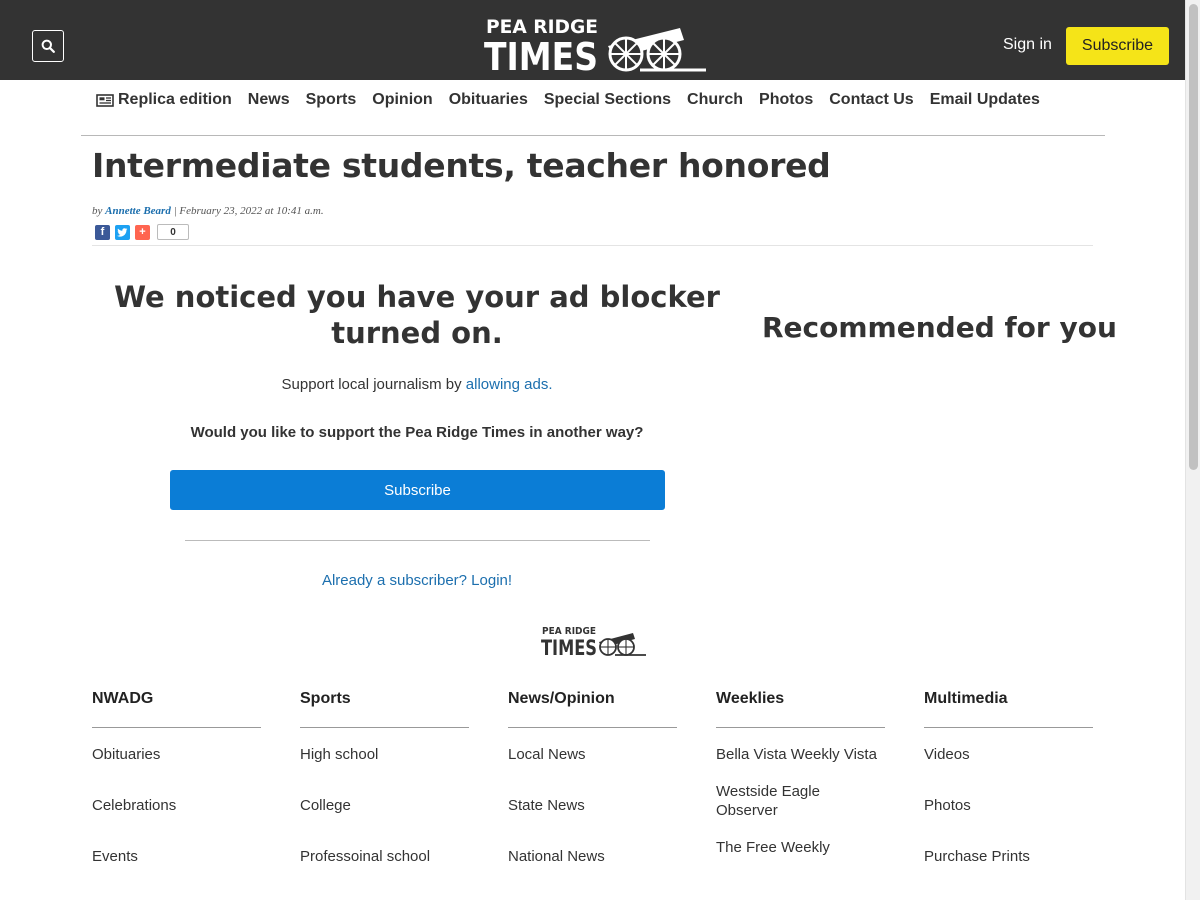 This screenshot has width=1200, height=900. I want to click on footer-link-state-news: State News, so click(592, 805).